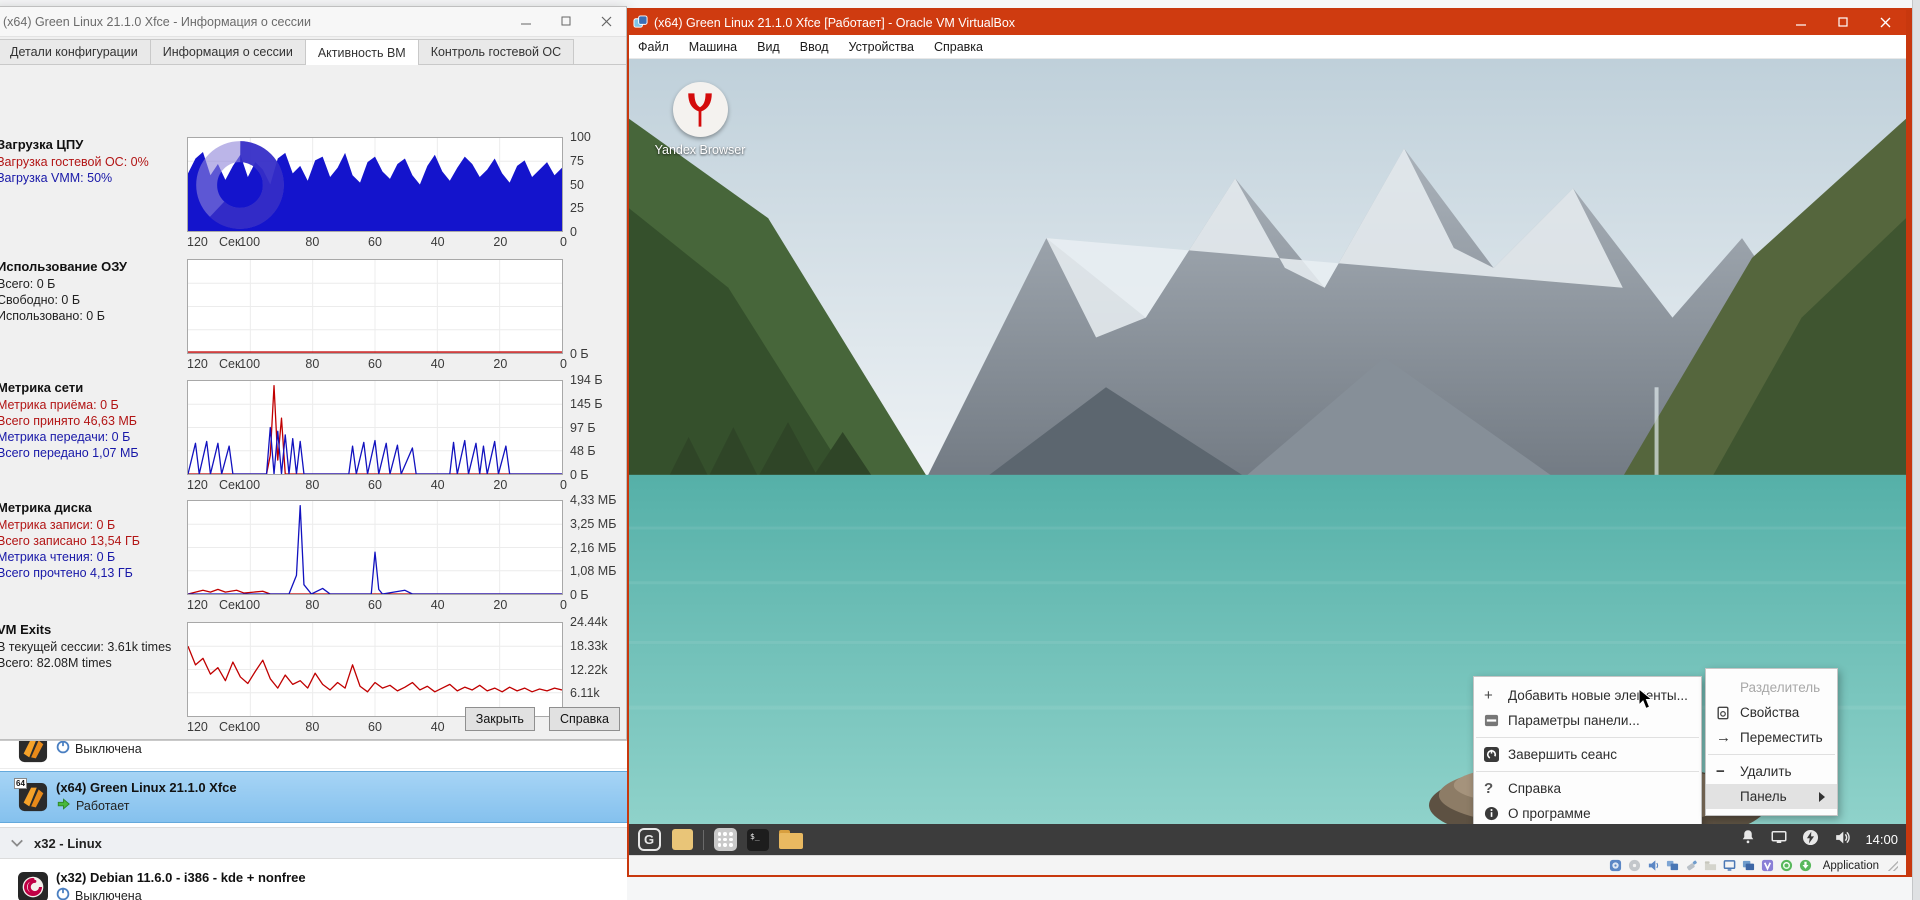 This screenshot has height=900, width=1920. What do you see at coordinates (499, 719) in the screenshot?
I see `close-dialog-button: Закрыть` at bounding box center [499, 719].